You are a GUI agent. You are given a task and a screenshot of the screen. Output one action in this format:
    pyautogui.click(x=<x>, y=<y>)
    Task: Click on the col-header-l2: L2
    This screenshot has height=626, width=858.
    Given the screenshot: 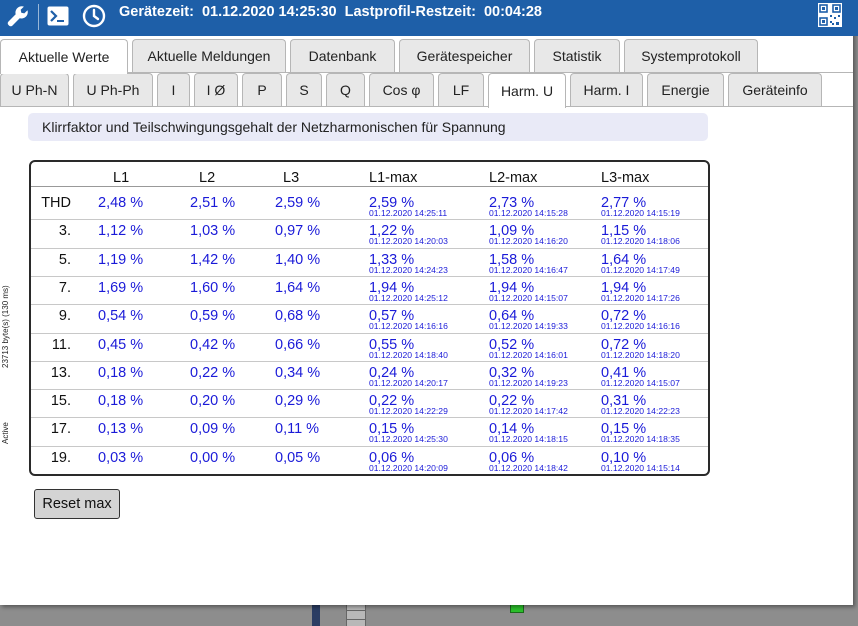 What is the action you would take?
    pyautogui.click(x=207, y=178)
    